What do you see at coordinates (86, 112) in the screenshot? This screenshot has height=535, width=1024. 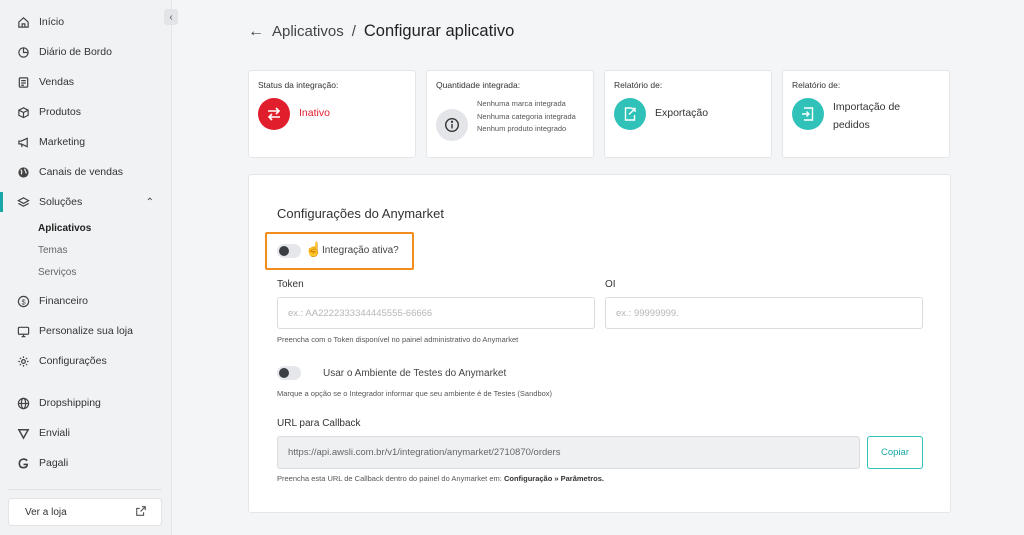 I see `sidebar-item-produtos: Produtos` at bounding box center [86, 112].